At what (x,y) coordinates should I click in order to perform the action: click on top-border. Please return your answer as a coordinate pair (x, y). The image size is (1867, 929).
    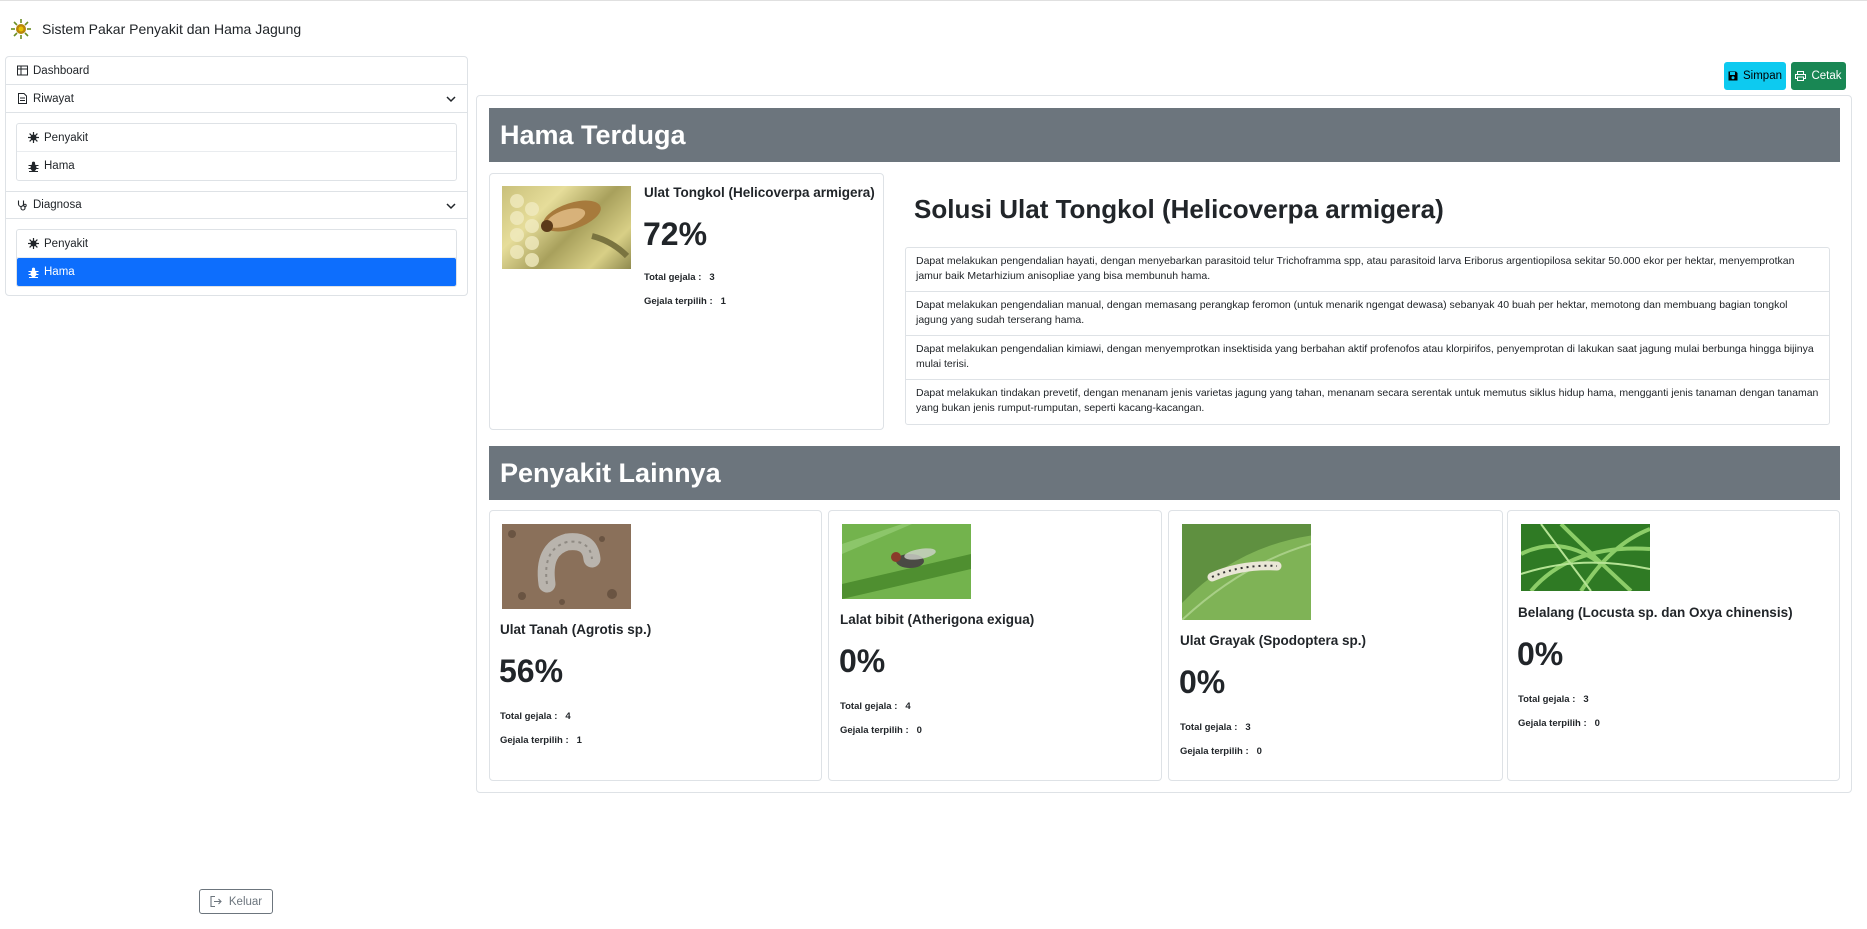
    Looking at the image, I should click on (933, 0).